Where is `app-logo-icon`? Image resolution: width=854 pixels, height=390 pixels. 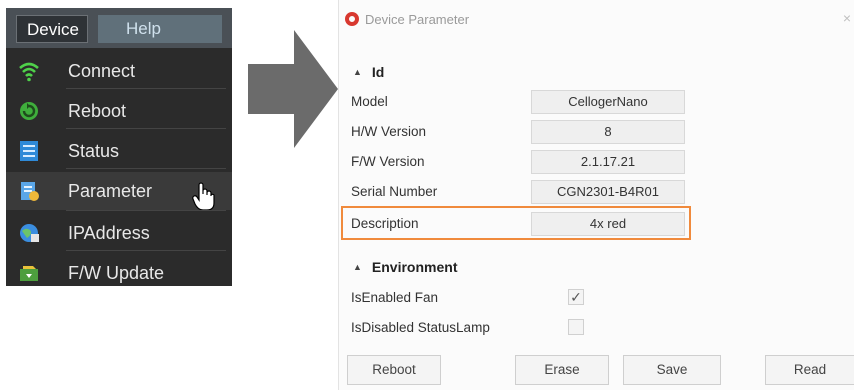 app-logo-icon is located at coordinates (352, 19).